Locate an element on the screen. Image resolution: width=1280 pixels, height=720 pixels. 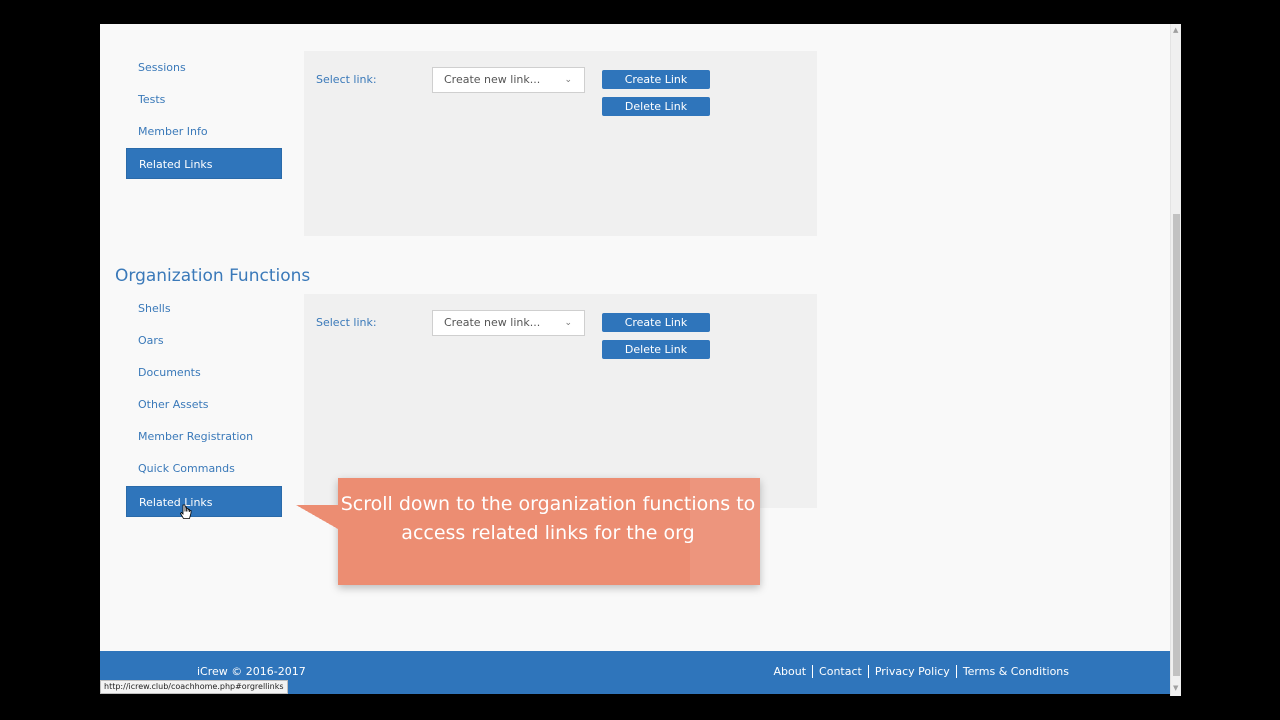
scroll-down-arrow-icon: ▼ is located at coordinates (1175, 688).